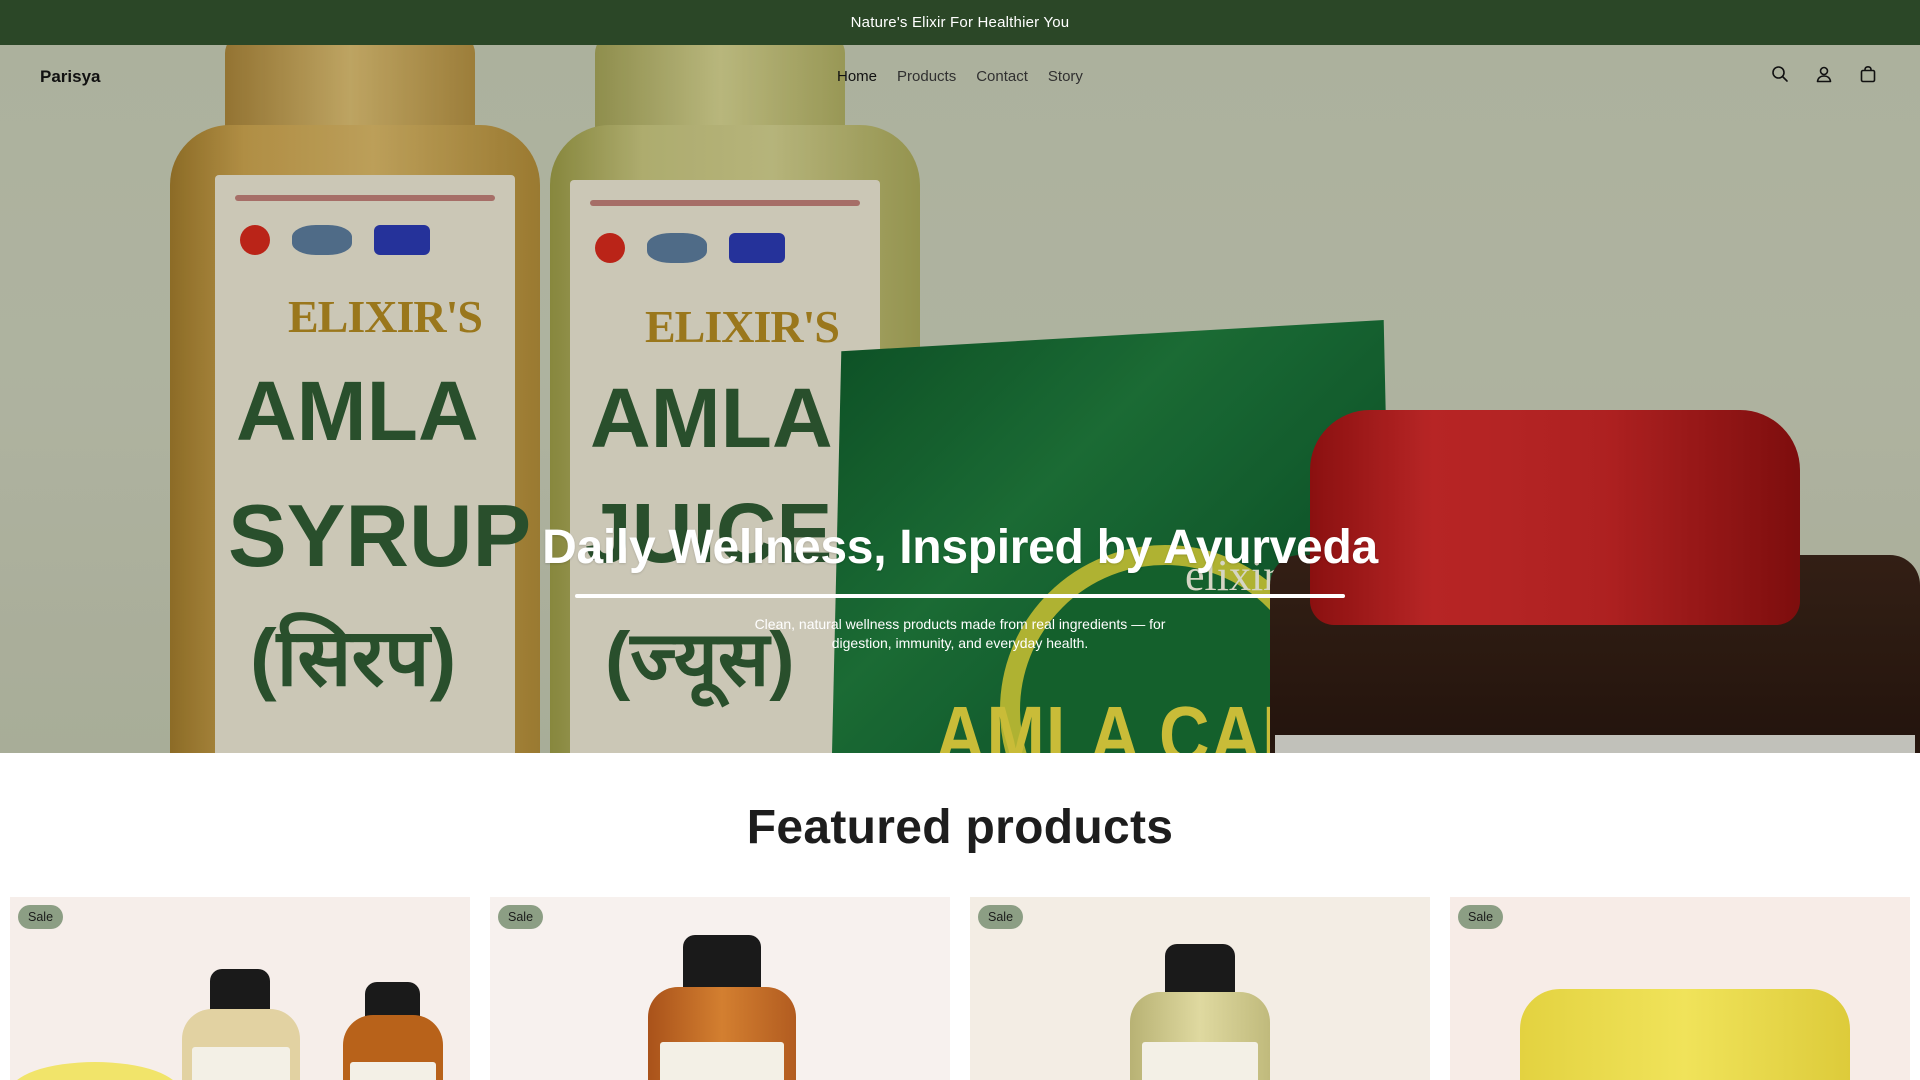  I want to click on product-jar-lid, so click(1685, 1034).